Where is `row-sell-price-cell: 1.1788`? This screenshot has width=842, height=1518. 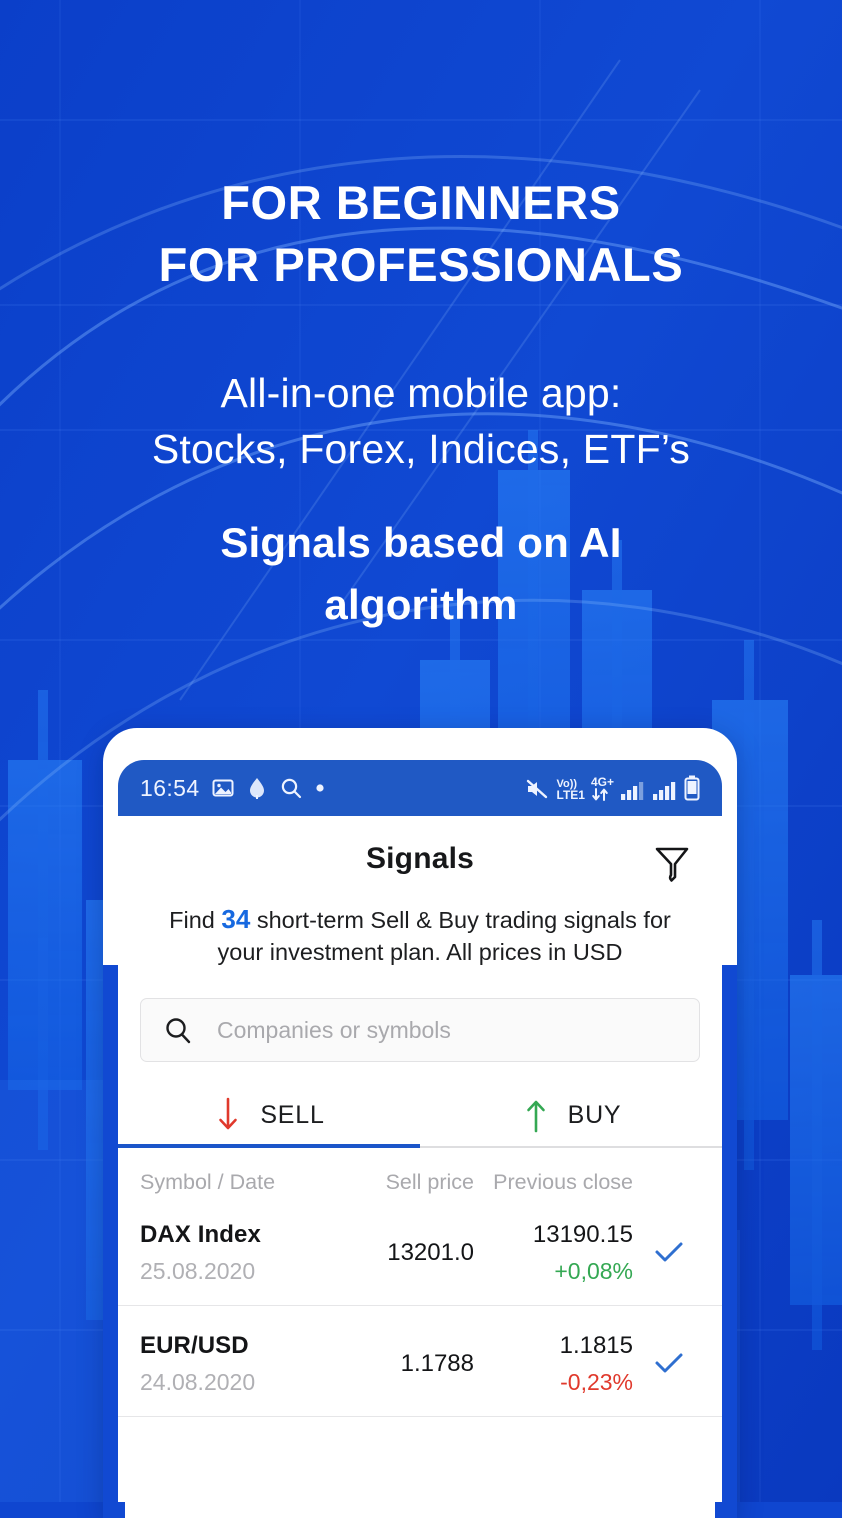 row-sell-price-cell: 1.1788 is located at coordinates (399, 1364).